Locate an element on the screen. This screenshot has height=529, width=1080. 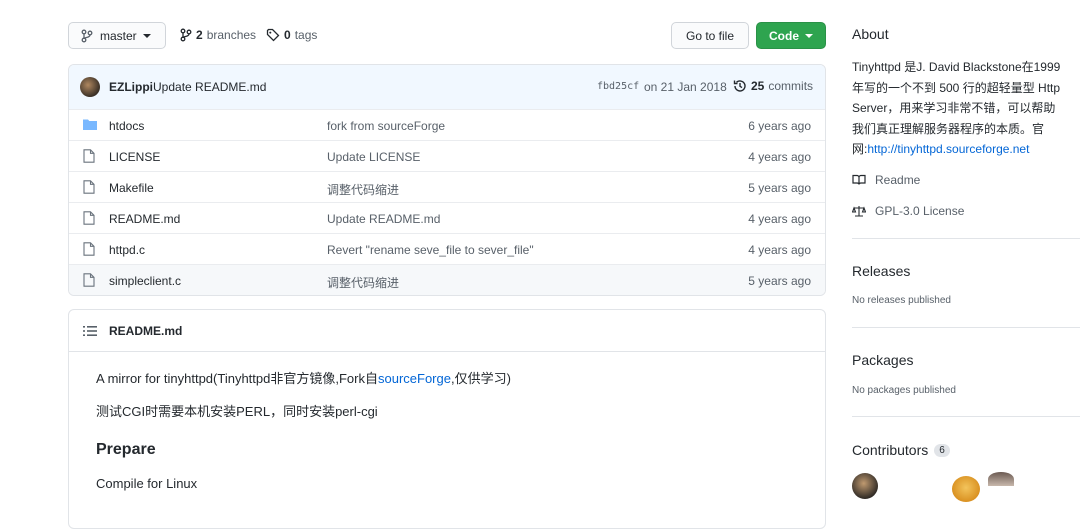
file-name: htdocs is located at coordinates (126, 126).